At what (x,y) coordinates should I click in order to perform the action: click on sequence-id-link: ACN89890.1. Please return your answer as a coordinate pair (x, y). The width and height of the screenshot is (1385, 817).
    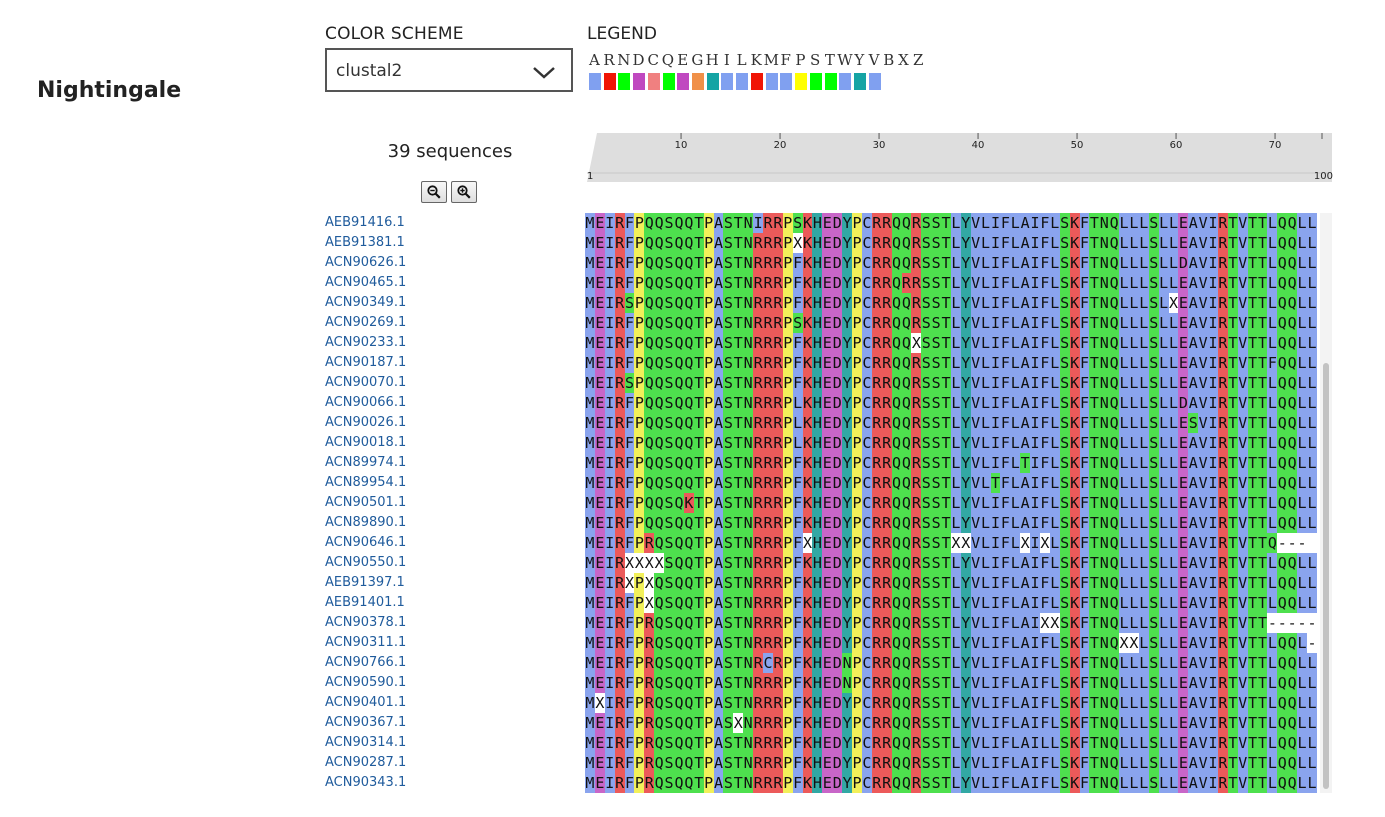
    Looking at the image, I should click on (365, 523).